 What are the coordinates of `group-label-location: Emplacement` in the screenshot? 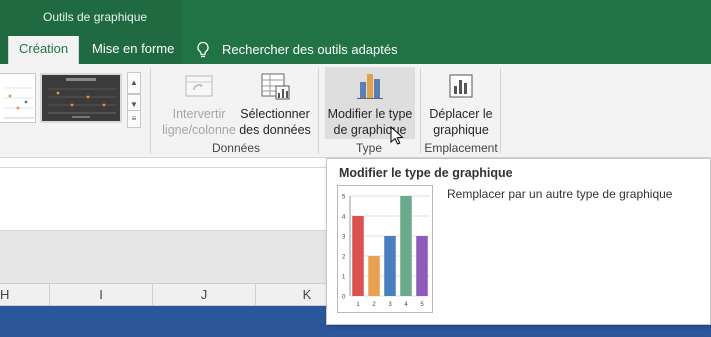 It's located at (461, 148).